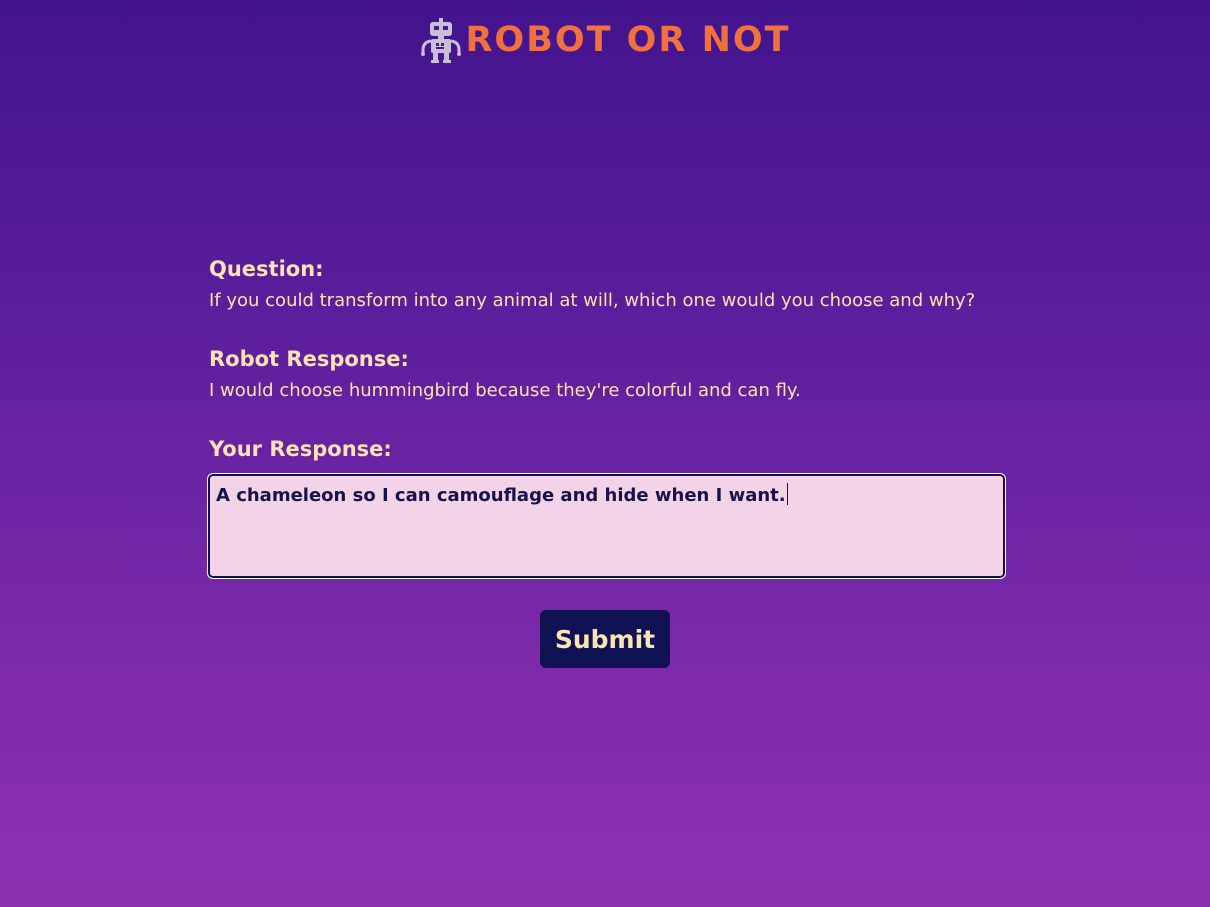  I want to click on app-header: ROBOT OR NOT, so click(605, 40).